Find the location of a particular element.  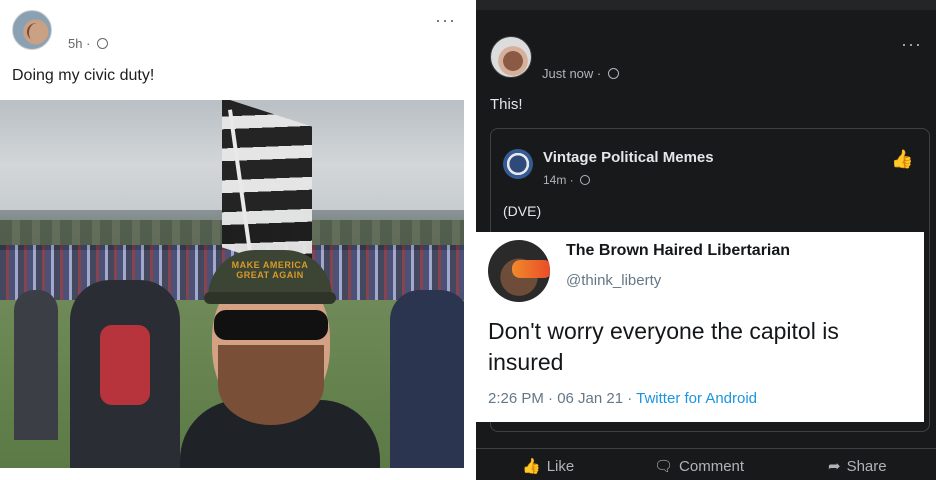

post-time: Just now · is located at coordinates (571, 73).